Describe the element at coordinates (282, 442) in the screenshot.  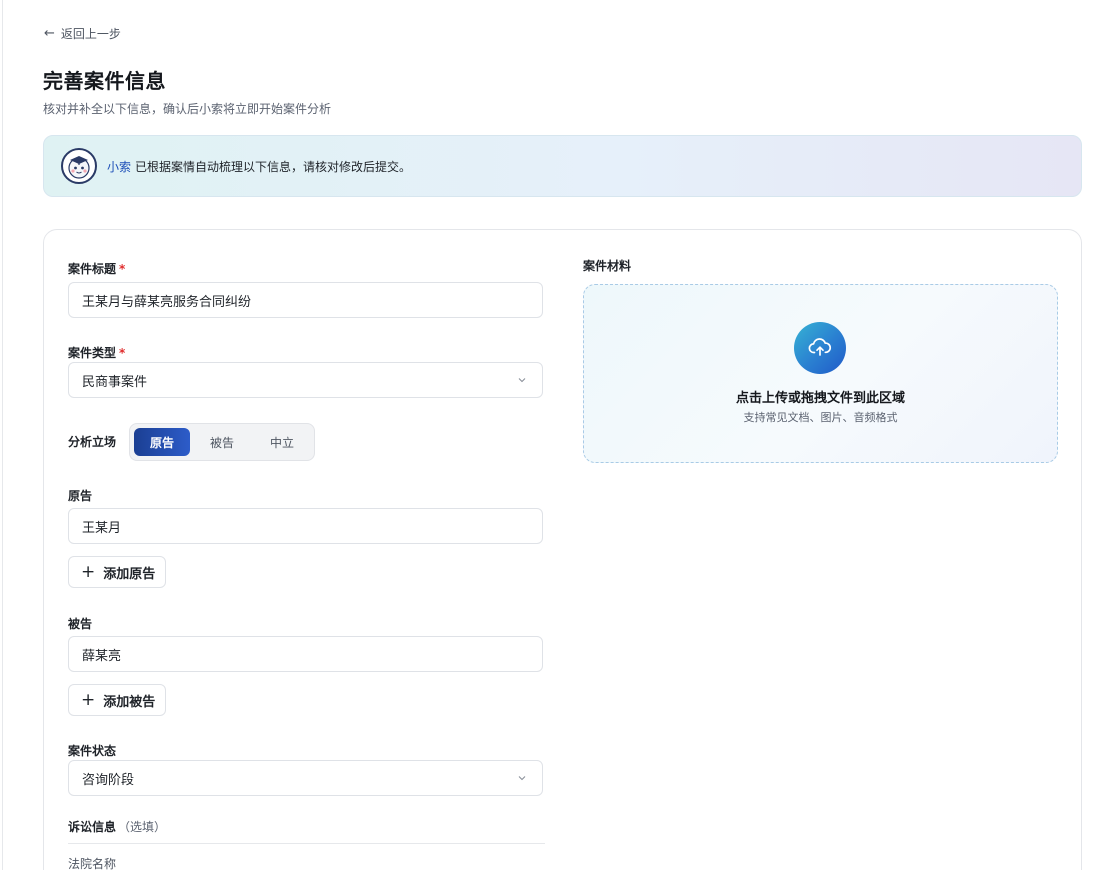
I see `stance-option-neutral: 中立` at that location.